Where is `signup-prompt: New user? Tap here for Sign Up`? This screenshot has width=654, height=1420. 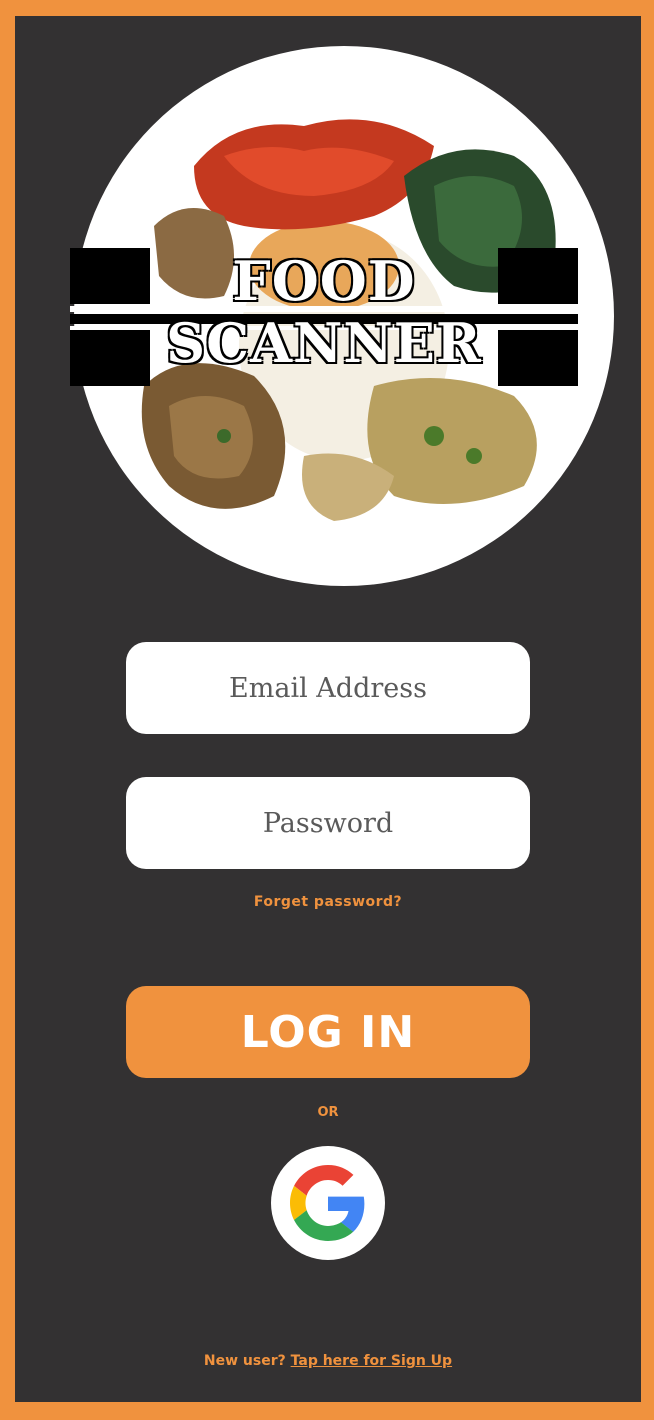 signup-prompt: New user? Tap here for Sign Up is located at coordinates (328, 1361).